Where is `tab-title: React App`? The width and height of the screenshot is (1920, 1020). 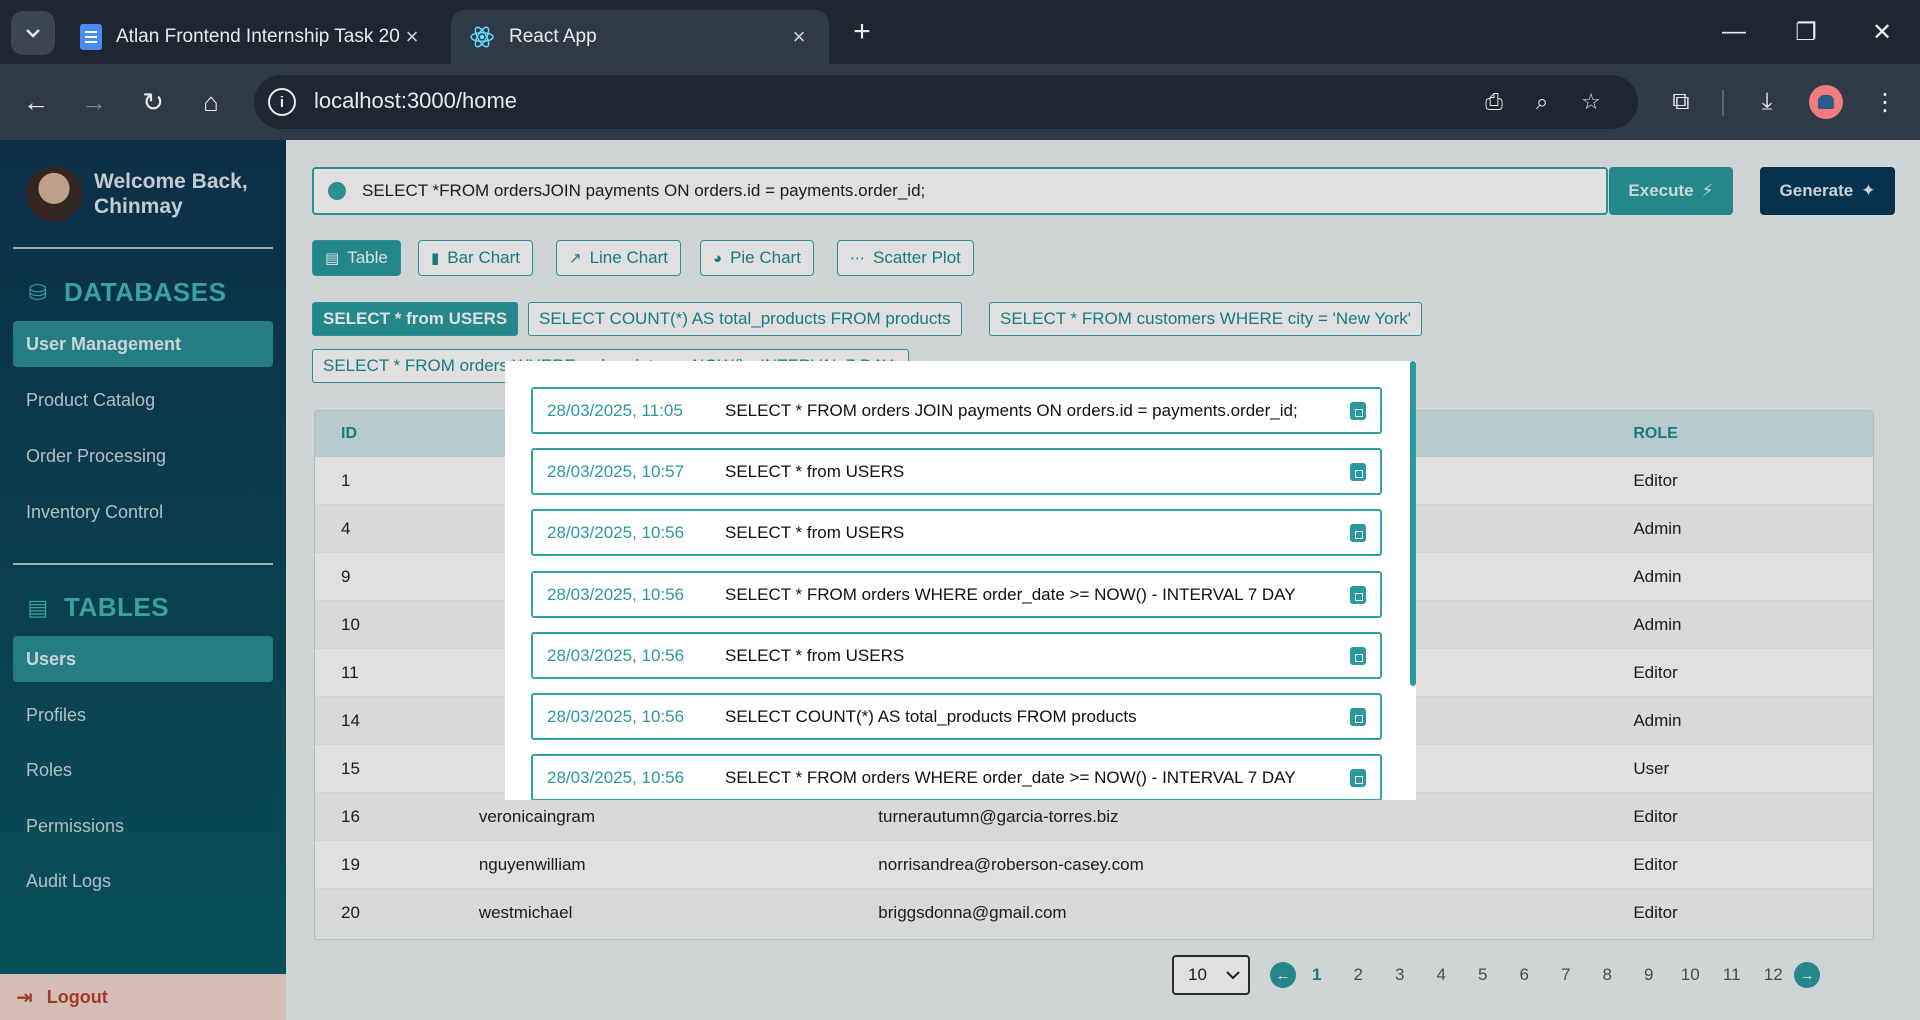
tab-title: React App is located at coordinates (553, 36).